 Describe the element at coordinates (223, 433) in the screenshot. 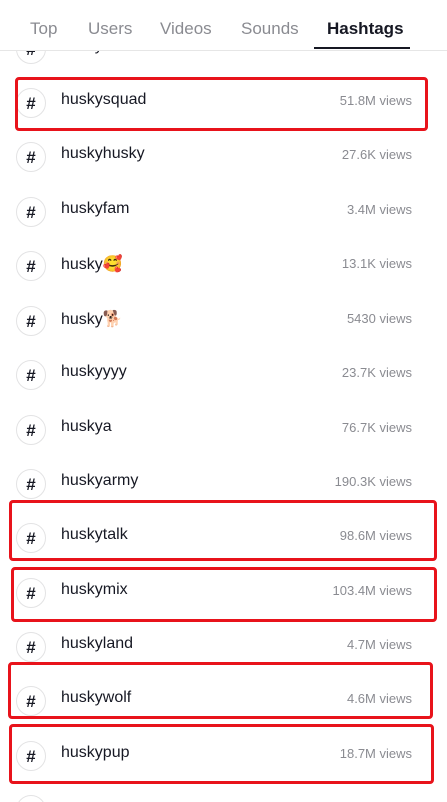

I see `hashtag-row: # huskya 76.7K views` at that location.